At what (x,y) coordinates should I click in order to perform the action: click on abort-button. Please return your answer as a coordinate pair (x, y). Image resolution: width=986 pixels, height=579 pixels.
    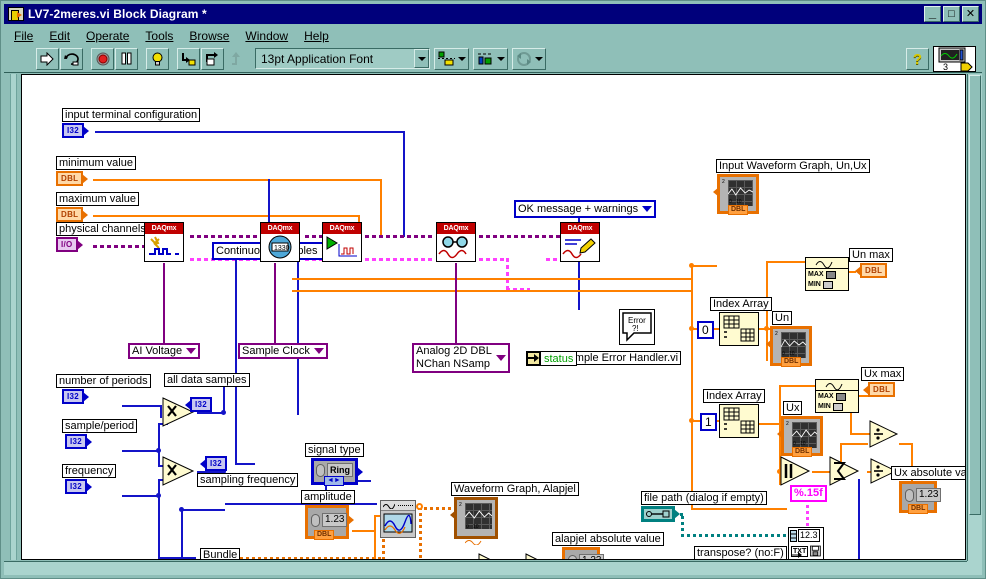
    Looking at the image, I should click on (102, 58).